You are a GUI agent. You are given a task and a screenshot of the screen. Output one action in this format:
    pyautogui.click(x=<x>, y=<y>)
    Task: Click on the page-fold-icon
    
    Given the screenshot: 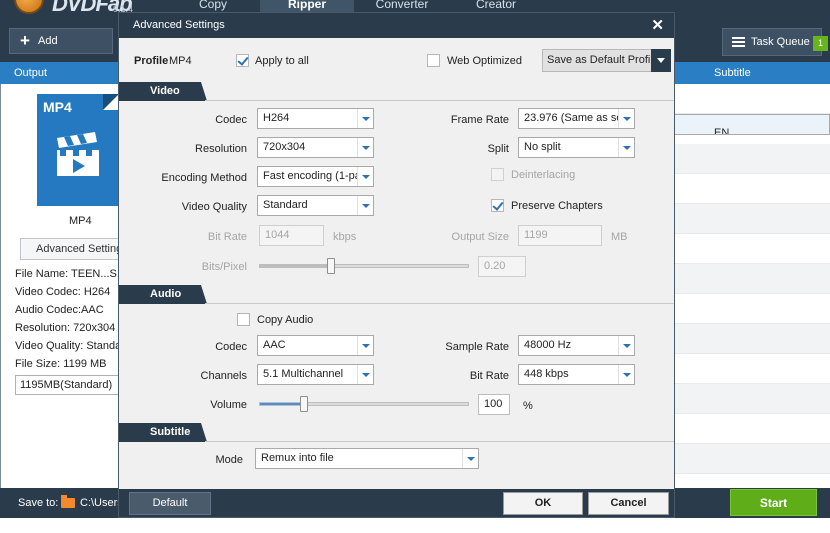 What is the action you would take?
    pyautogui.click(x=111, y=102)
    